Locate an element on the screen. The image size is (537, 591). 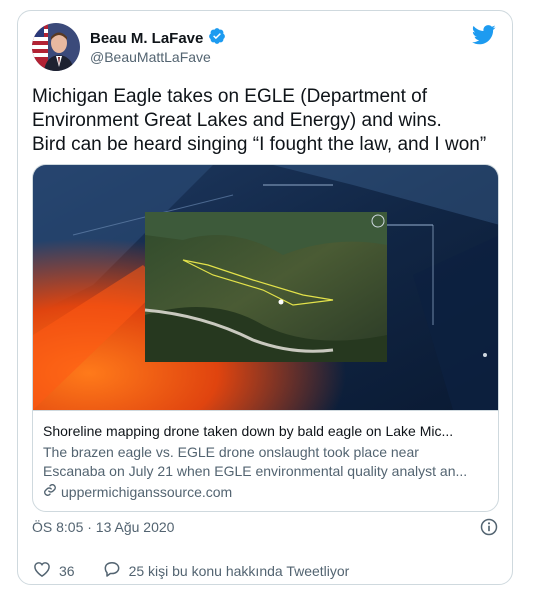
verified-badge-icon is located at coordinates (217, 38).